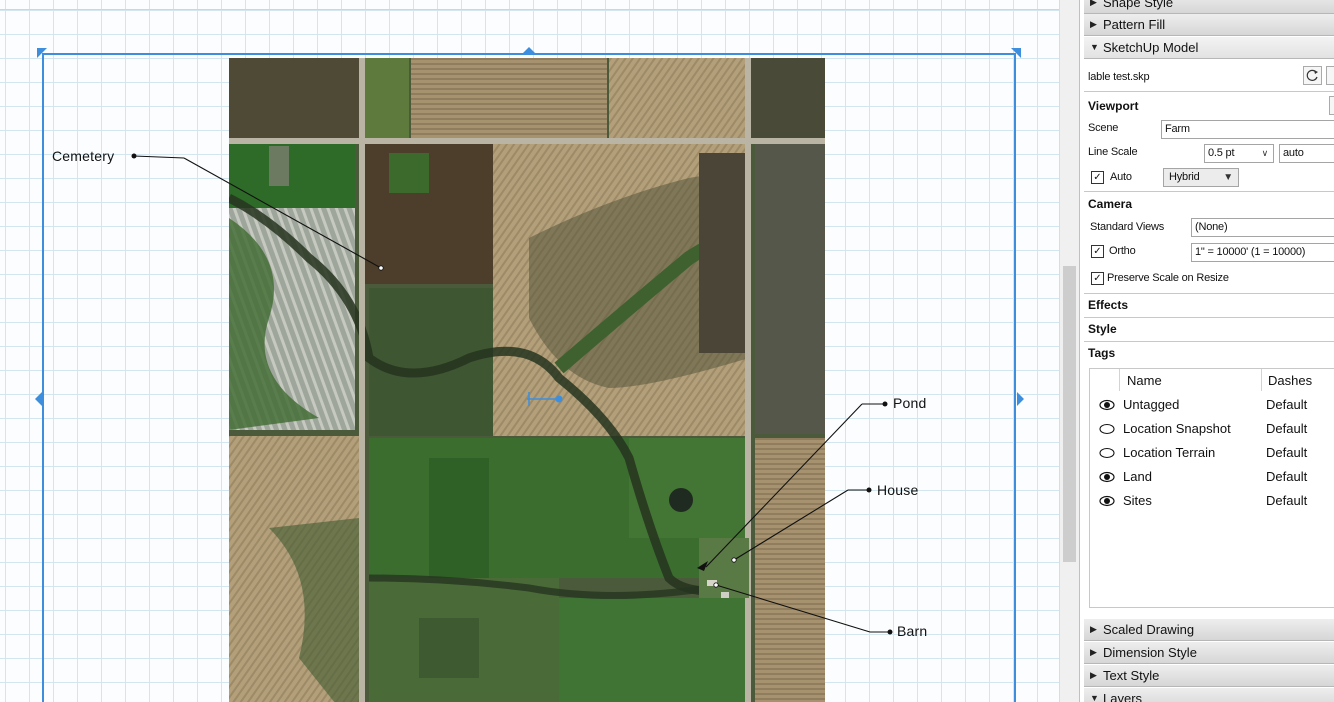 Image resolution: width=1334 pixels, height=702 pixels. What do you see at coordinates (1247, 129) in the screenshot?
I see `scene-dropdown: Farm` at bounding box center [1247, 129].